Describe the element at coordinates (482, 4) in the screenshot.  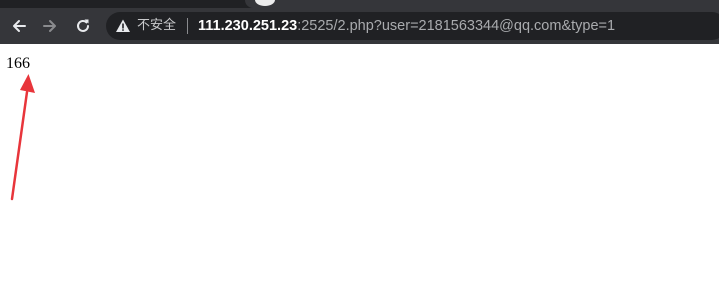
I see `active-tab` at that location.